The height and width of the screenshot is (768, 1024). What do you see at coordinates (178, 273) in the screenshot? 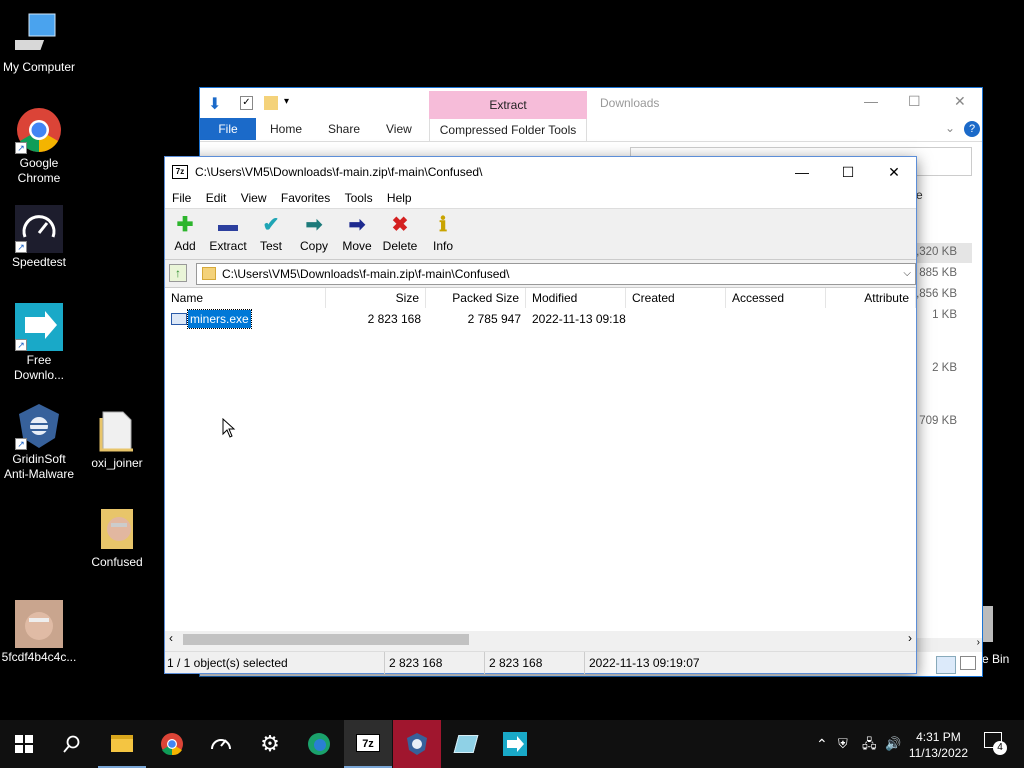
I see `folder-up-icon: ↑` at bounding box center [178, 273].